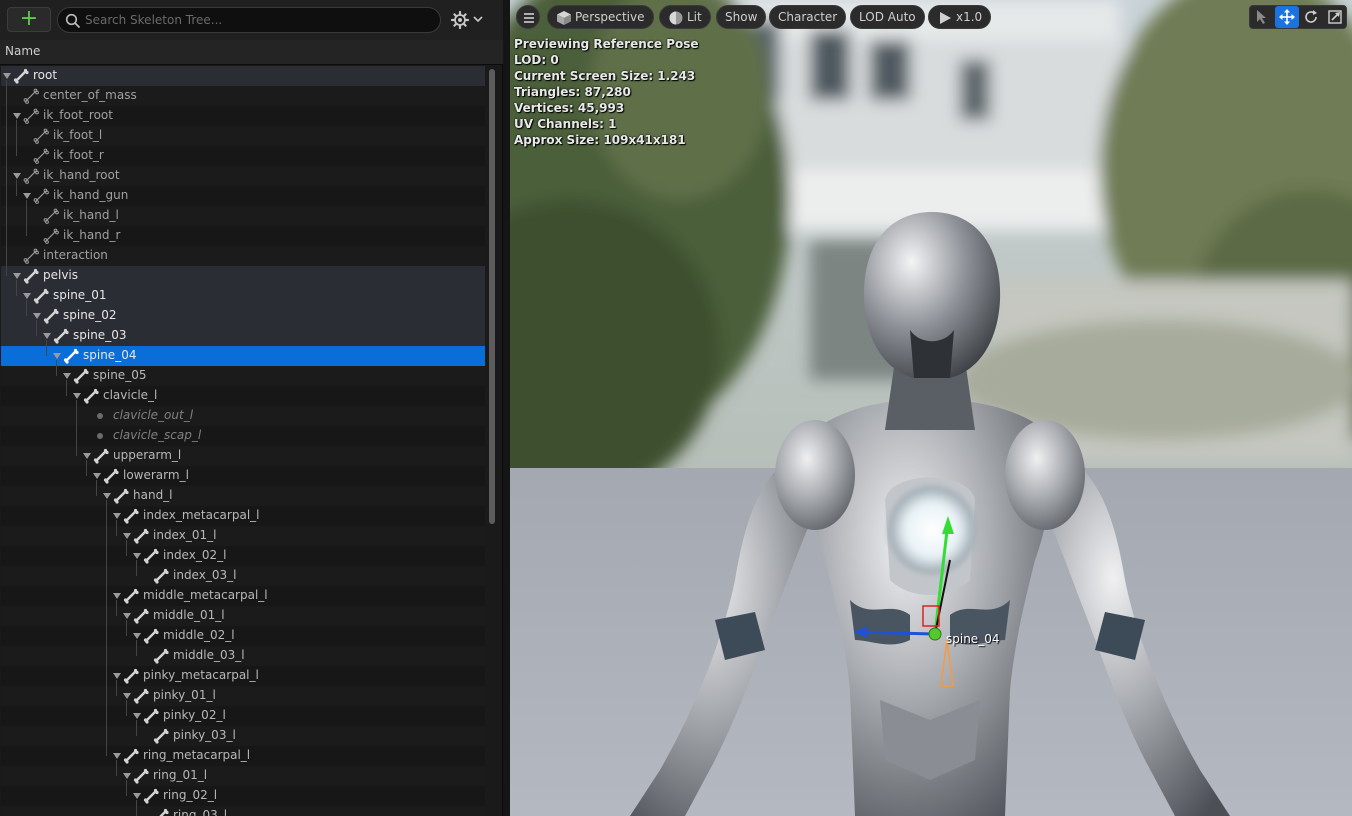 The image size is (1352, 816). I want to click on tree-row-index-02-l: index_02_l, so click(243, 556).